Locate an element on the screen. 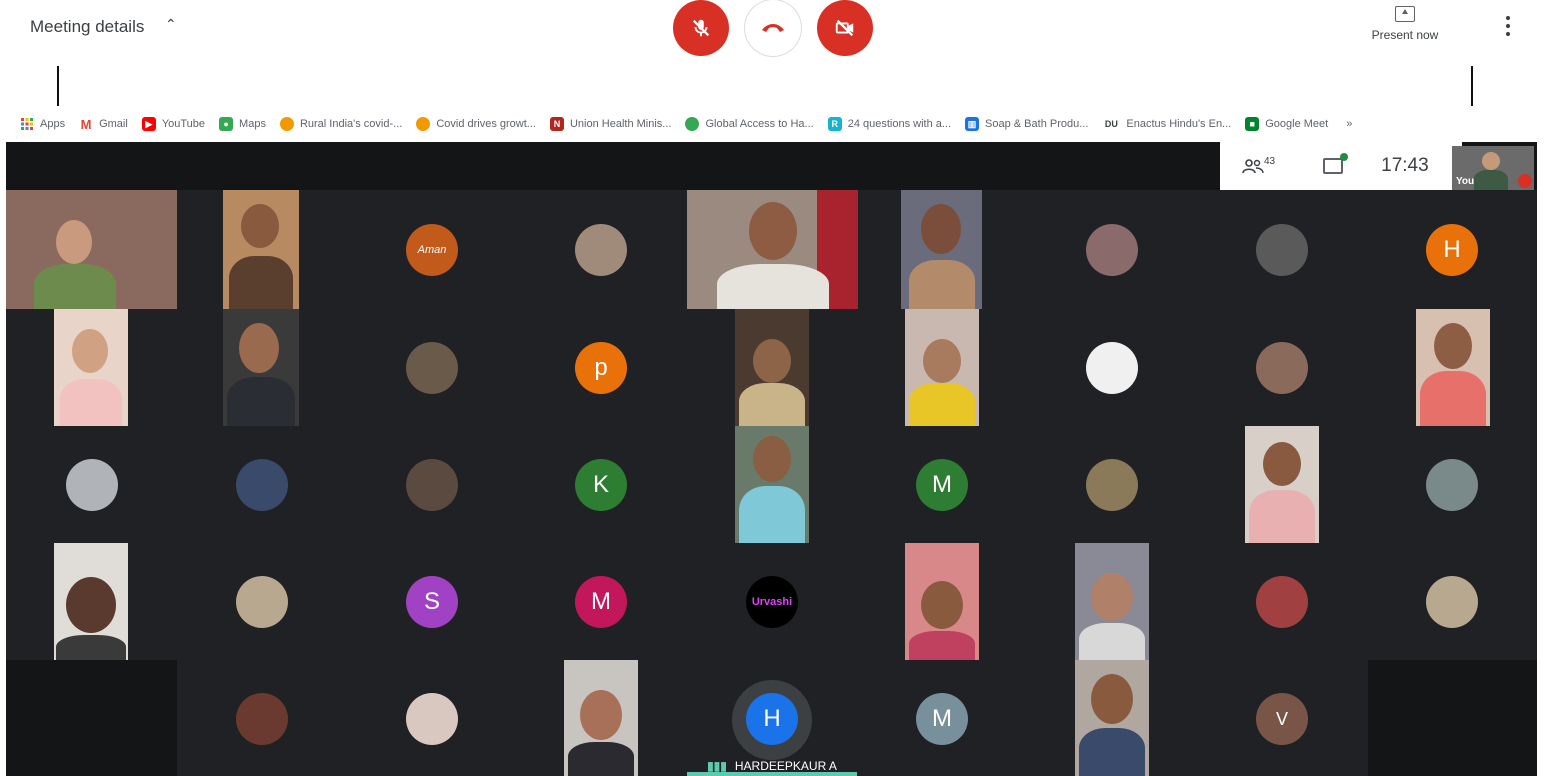  participants-button: 43 is located at coordinates (1258, 165).